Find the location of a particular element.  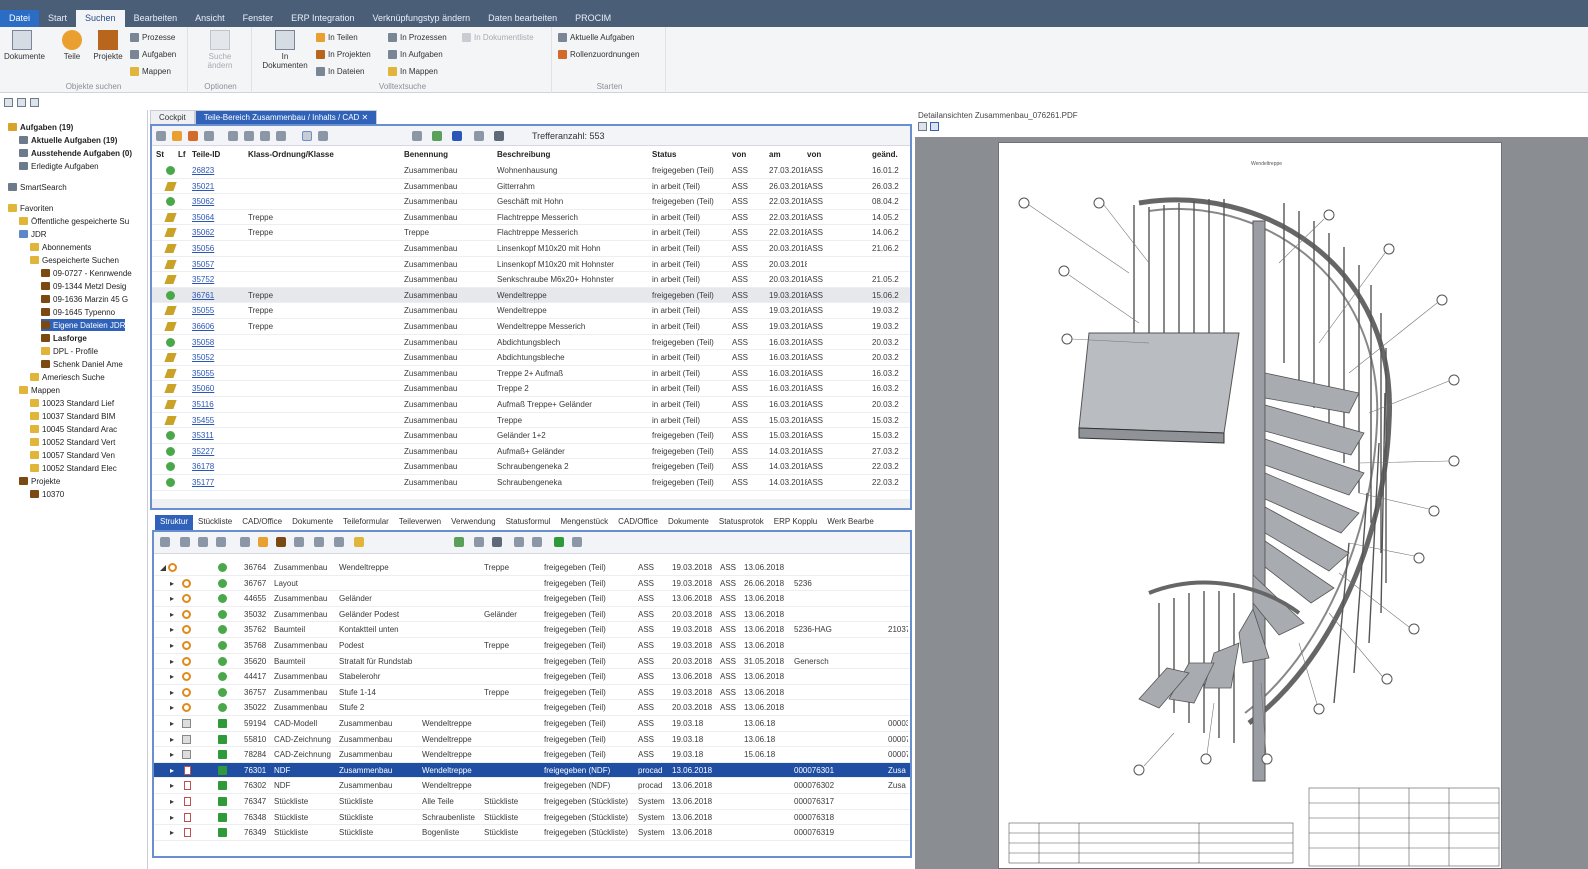

link-small-icon is located at coordinates (459, 542).